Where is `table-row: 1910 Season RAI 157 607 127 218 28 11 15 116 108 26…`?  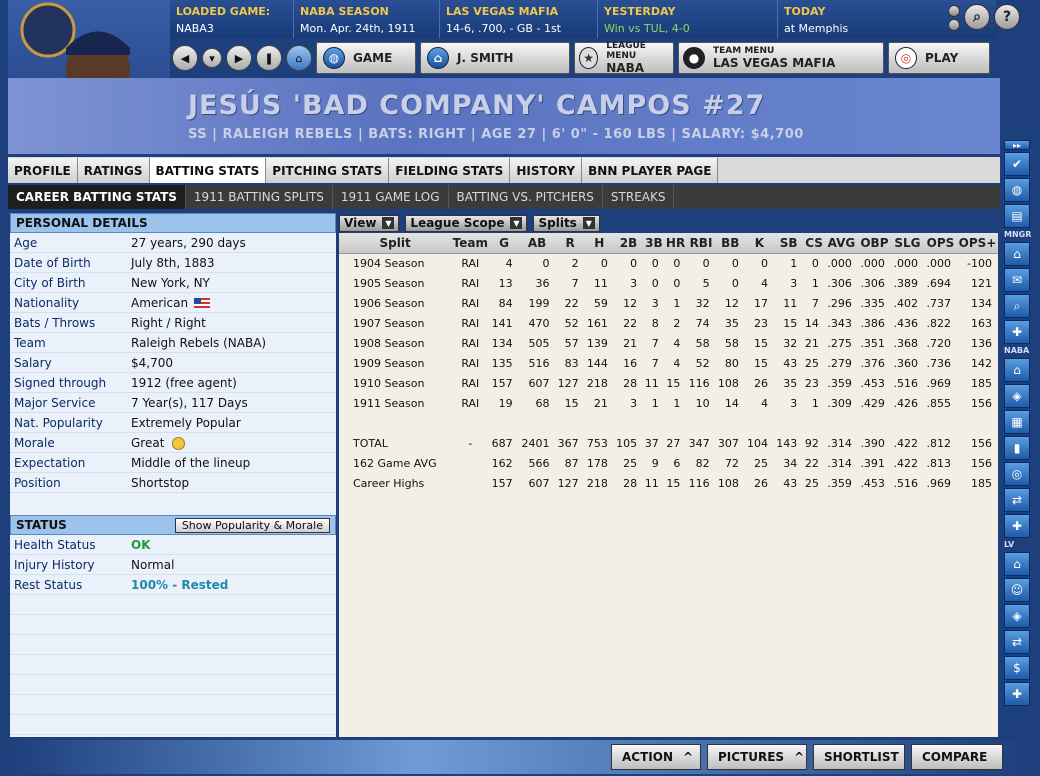 table-row: 1910 Season RAI 157 607 127 218 28 11 15 116 108 26… is located at coordinates (668, 383).